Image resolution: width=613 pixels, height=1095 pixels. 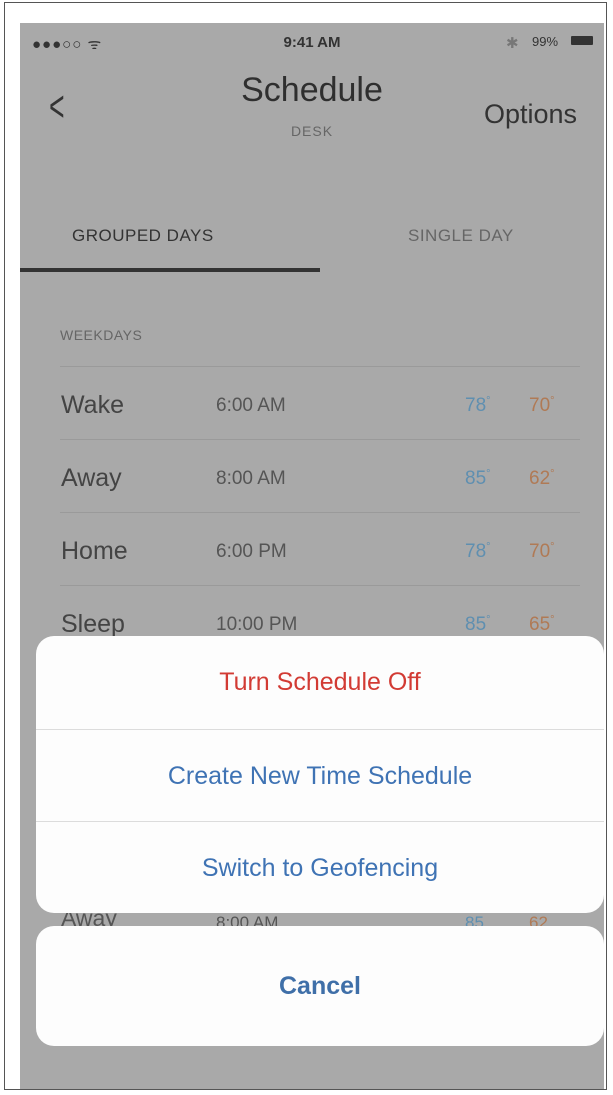 I want to click on period-time: 6:00 PM, so click(x=251, y=551).